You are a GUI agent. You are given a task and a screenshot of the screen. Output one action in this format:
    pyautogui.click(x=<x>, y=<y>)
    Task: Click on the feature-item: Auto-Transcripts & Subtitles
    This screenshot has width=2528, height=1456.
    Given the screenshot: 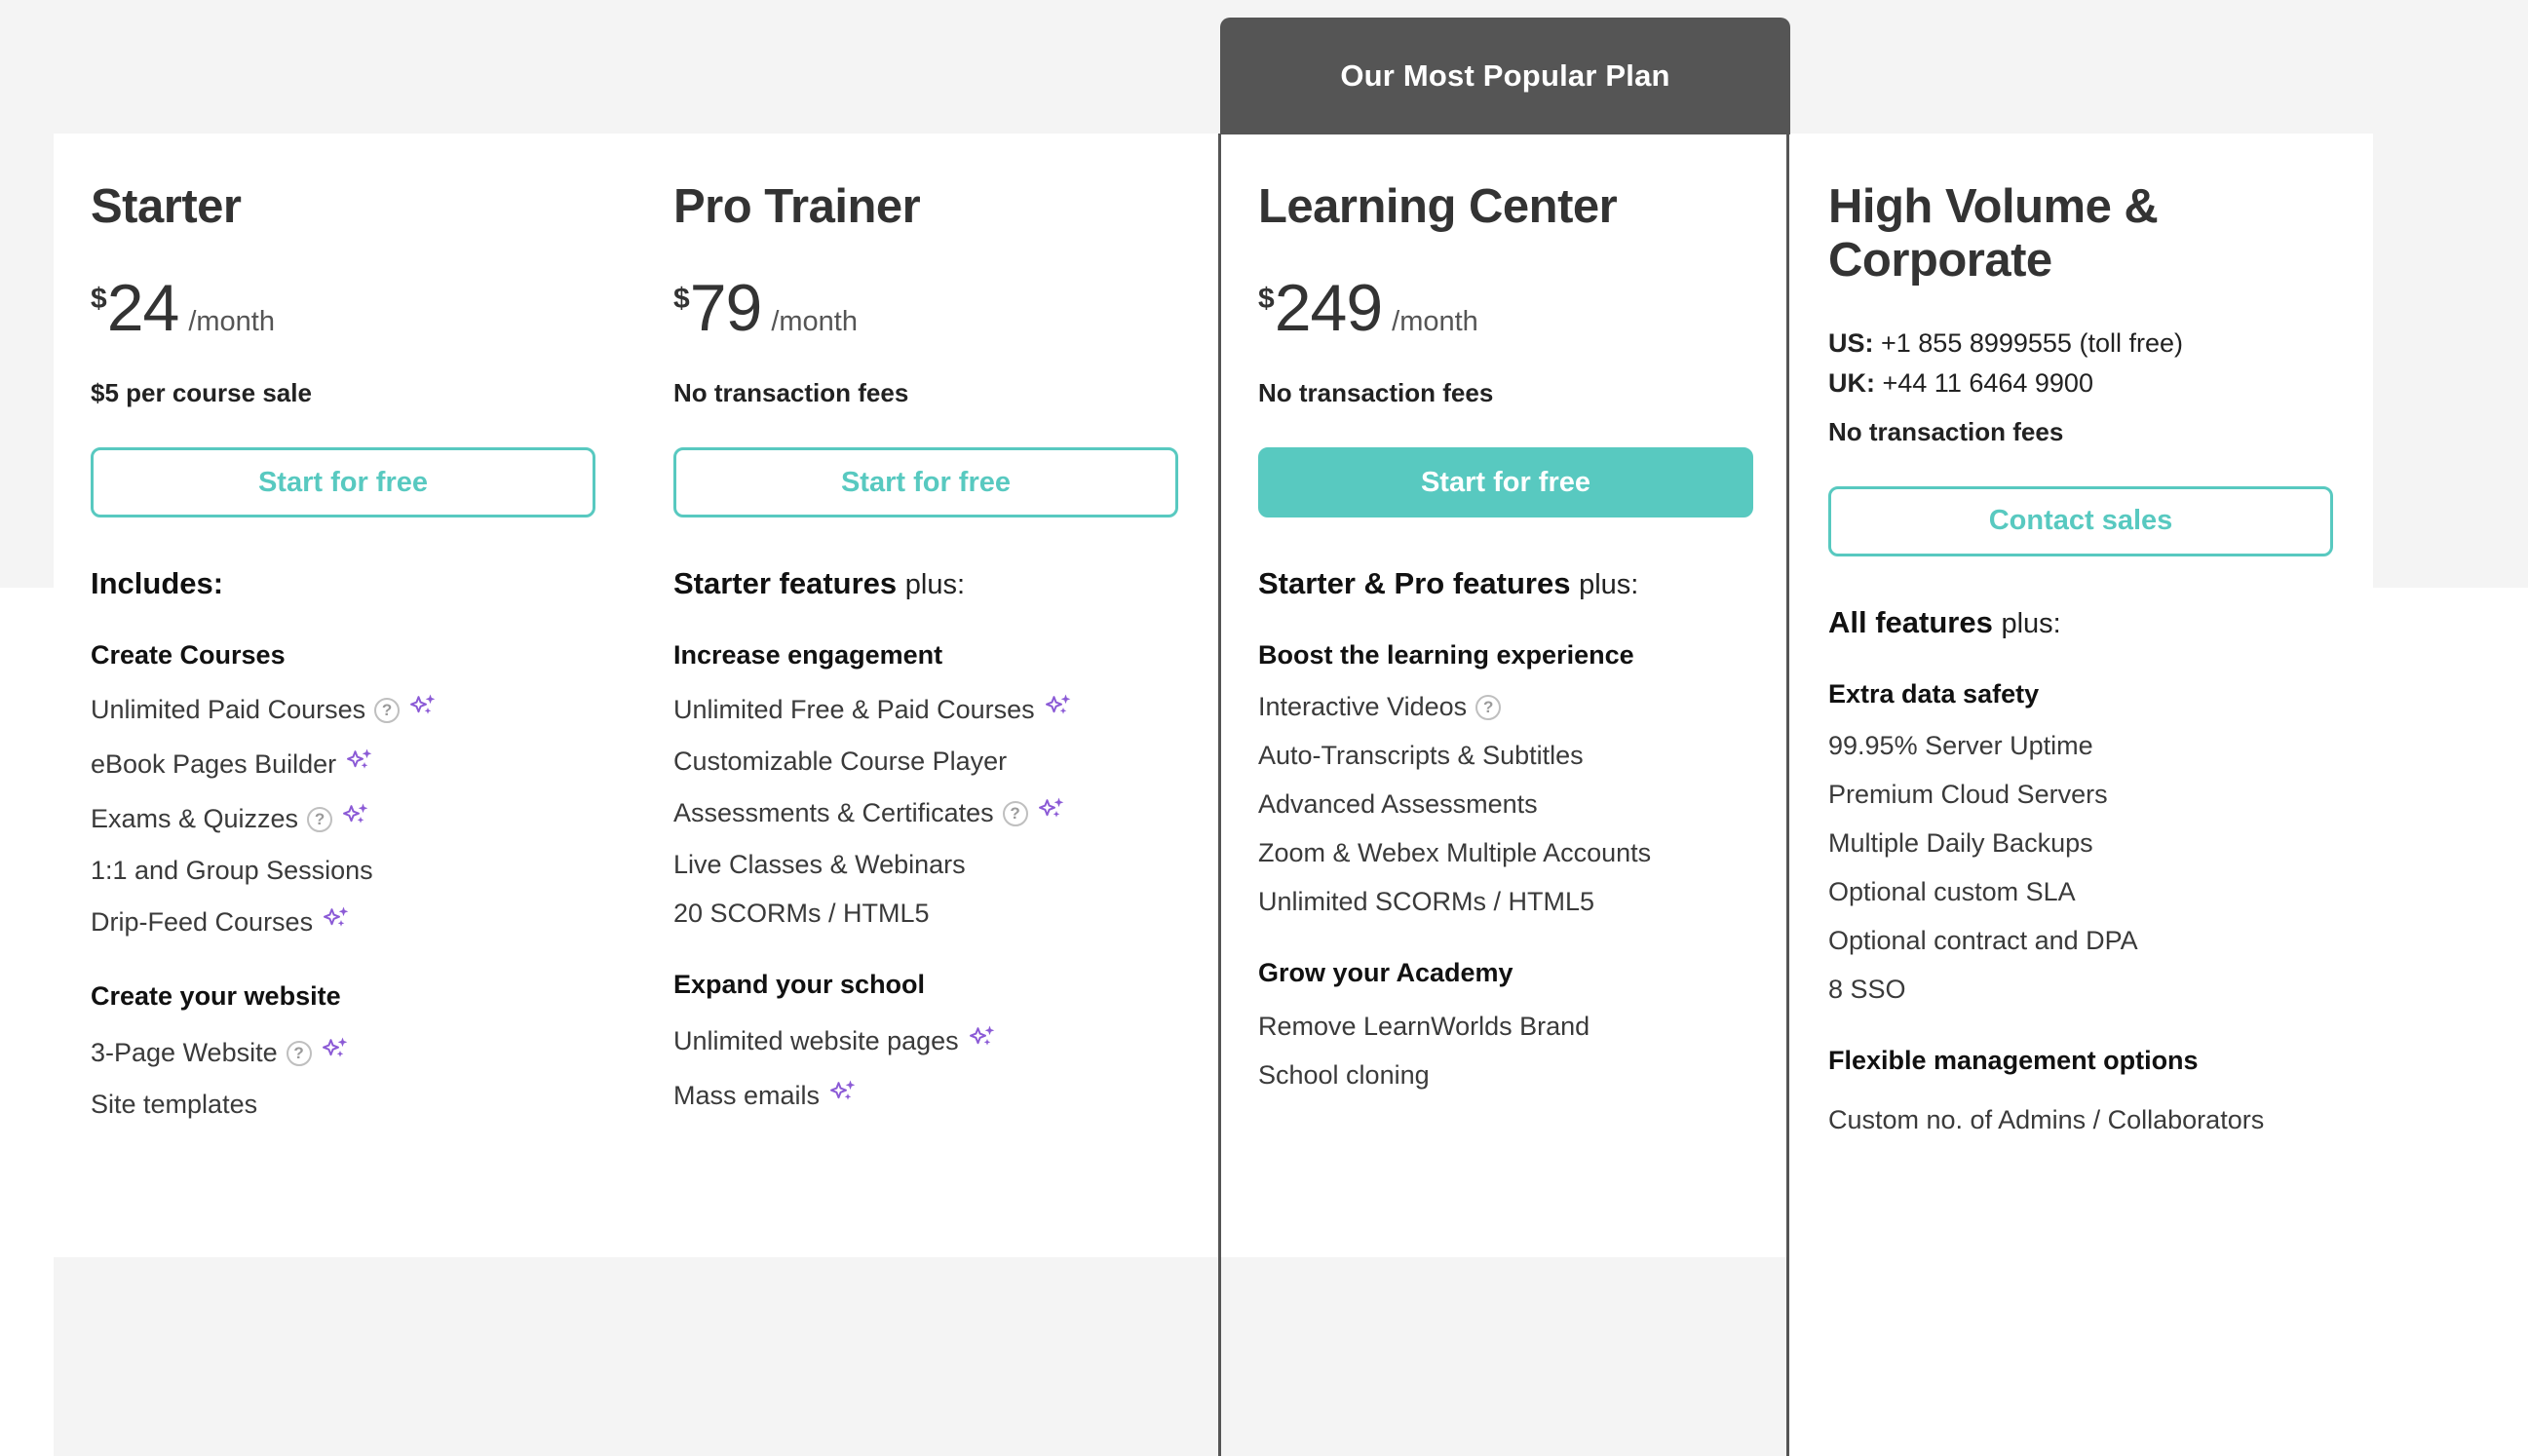 What is the action you would take?
    pyautogui.click(x=1514, y=756)
    